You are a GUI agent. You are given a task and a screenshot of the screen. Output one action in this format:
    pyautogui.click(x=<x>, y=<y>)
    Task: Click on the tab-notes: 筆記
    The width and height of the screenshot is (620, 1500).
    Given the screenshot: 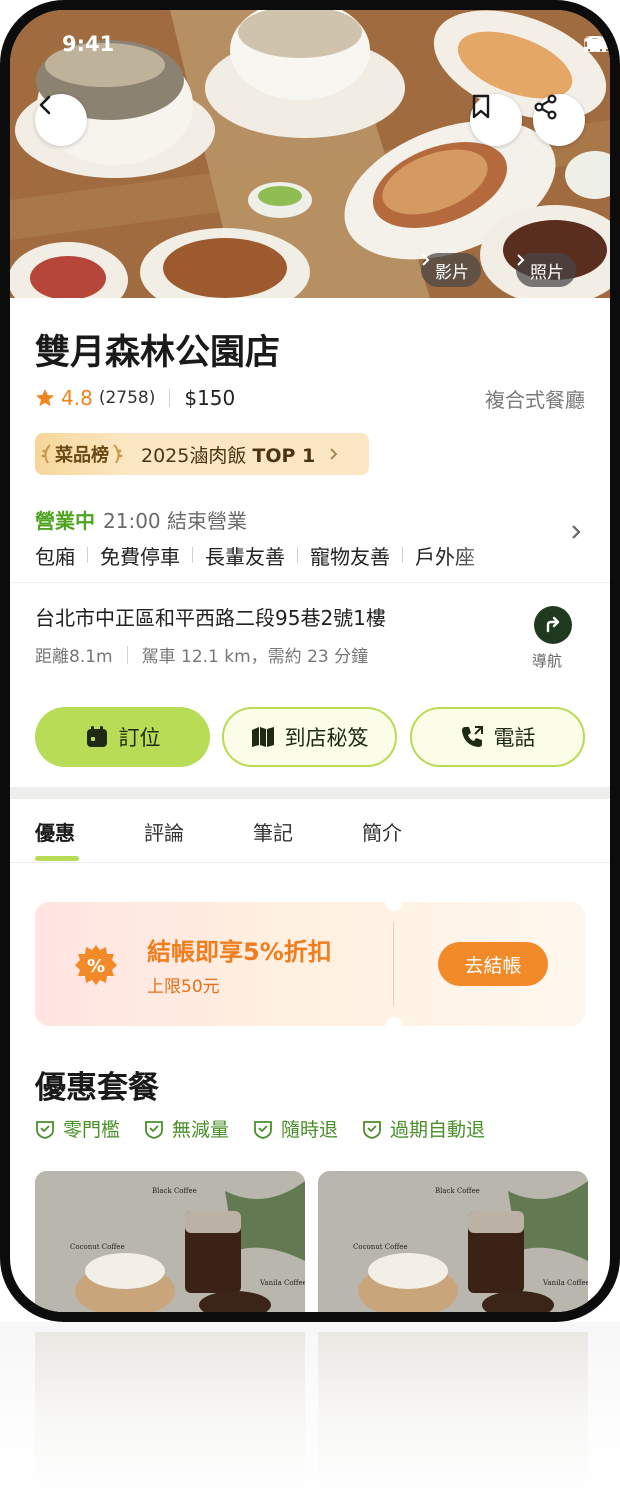 What is the action you would take?
    pyautogui.click(x=273, y=831)
    